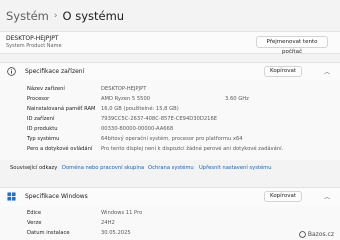 The width and height of the screenshot is (340, 240). Describe the element at coordinates (320, 234) in the screenshot. I see `watermark-text: Bazos.cz` at that location.